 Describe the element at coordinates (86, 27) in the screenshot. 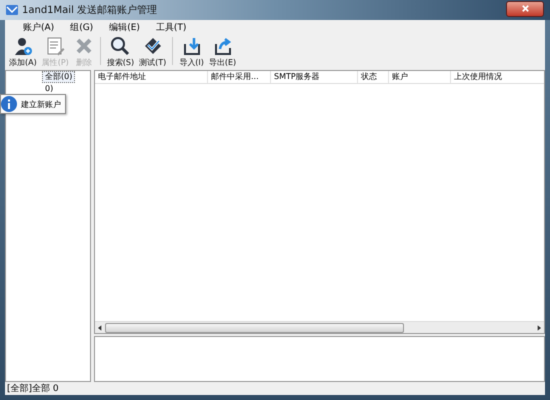

I see `menu-item: 组(G)` at that location.